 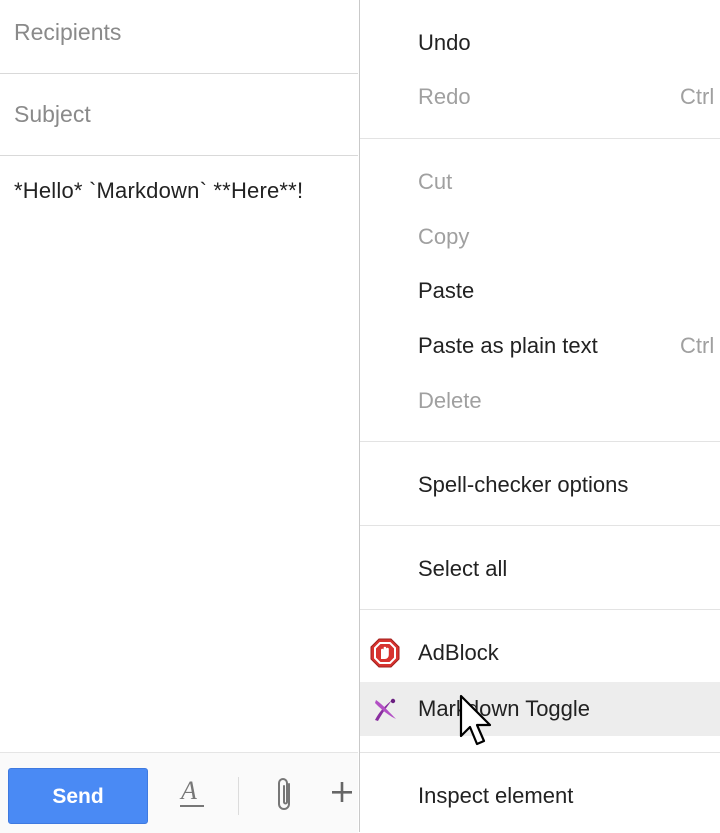 What do you see at coordinates (444, 96) in the screenshot?
I see `menu-item-label: Redo` at bounding box center [444, 96].